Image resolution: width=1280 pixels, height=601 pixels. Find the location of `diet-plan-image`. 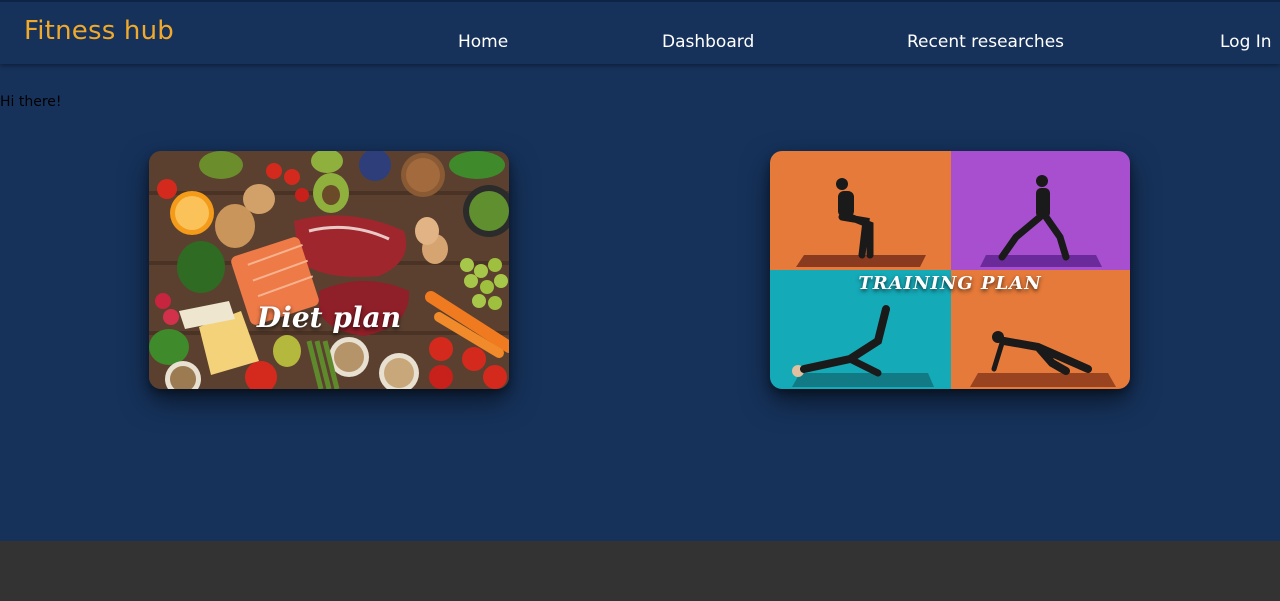

diet-plan-image is located at coordinates (329, 270).